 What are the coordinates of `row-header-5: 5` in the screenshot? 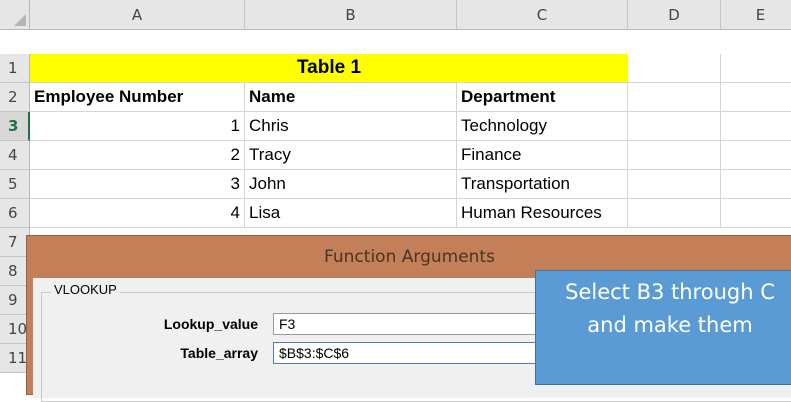 It's located at (15, 184).